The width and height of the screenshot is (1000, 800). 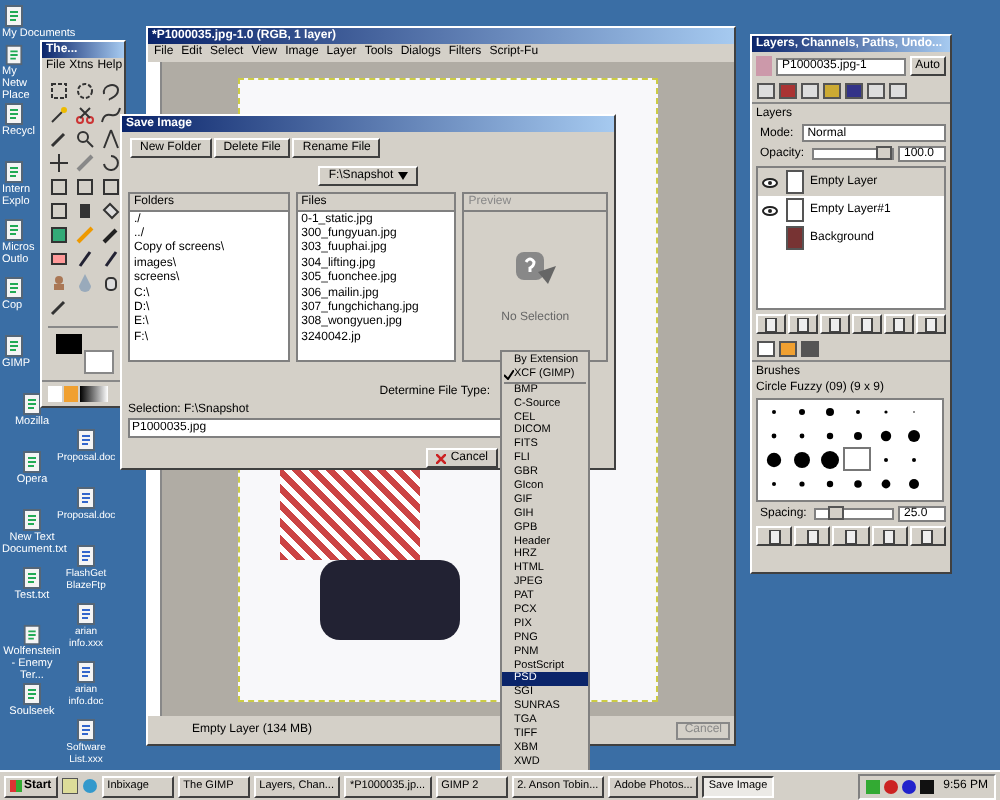 I want to click on scissors-icon, so click(x=85, y=115).